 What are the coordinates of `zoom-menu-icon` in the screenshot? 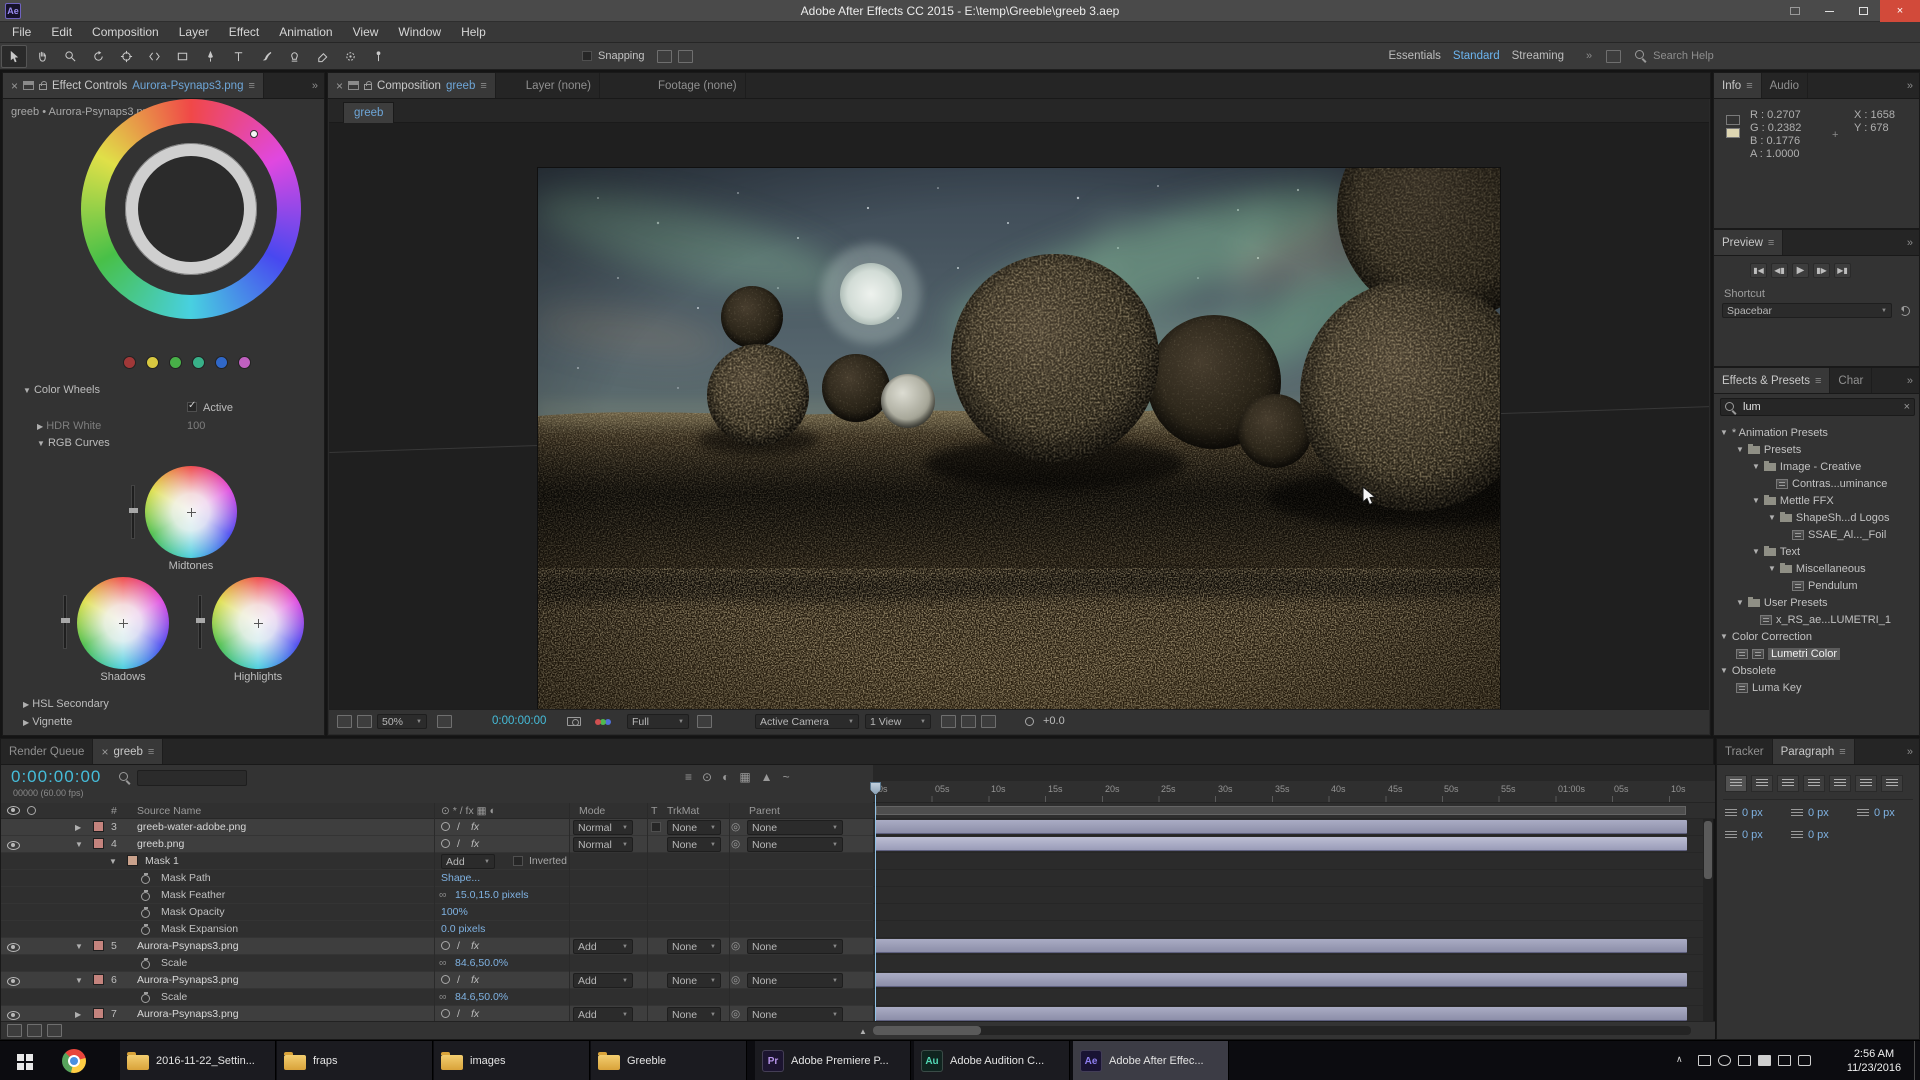 It's located at (364, 721).